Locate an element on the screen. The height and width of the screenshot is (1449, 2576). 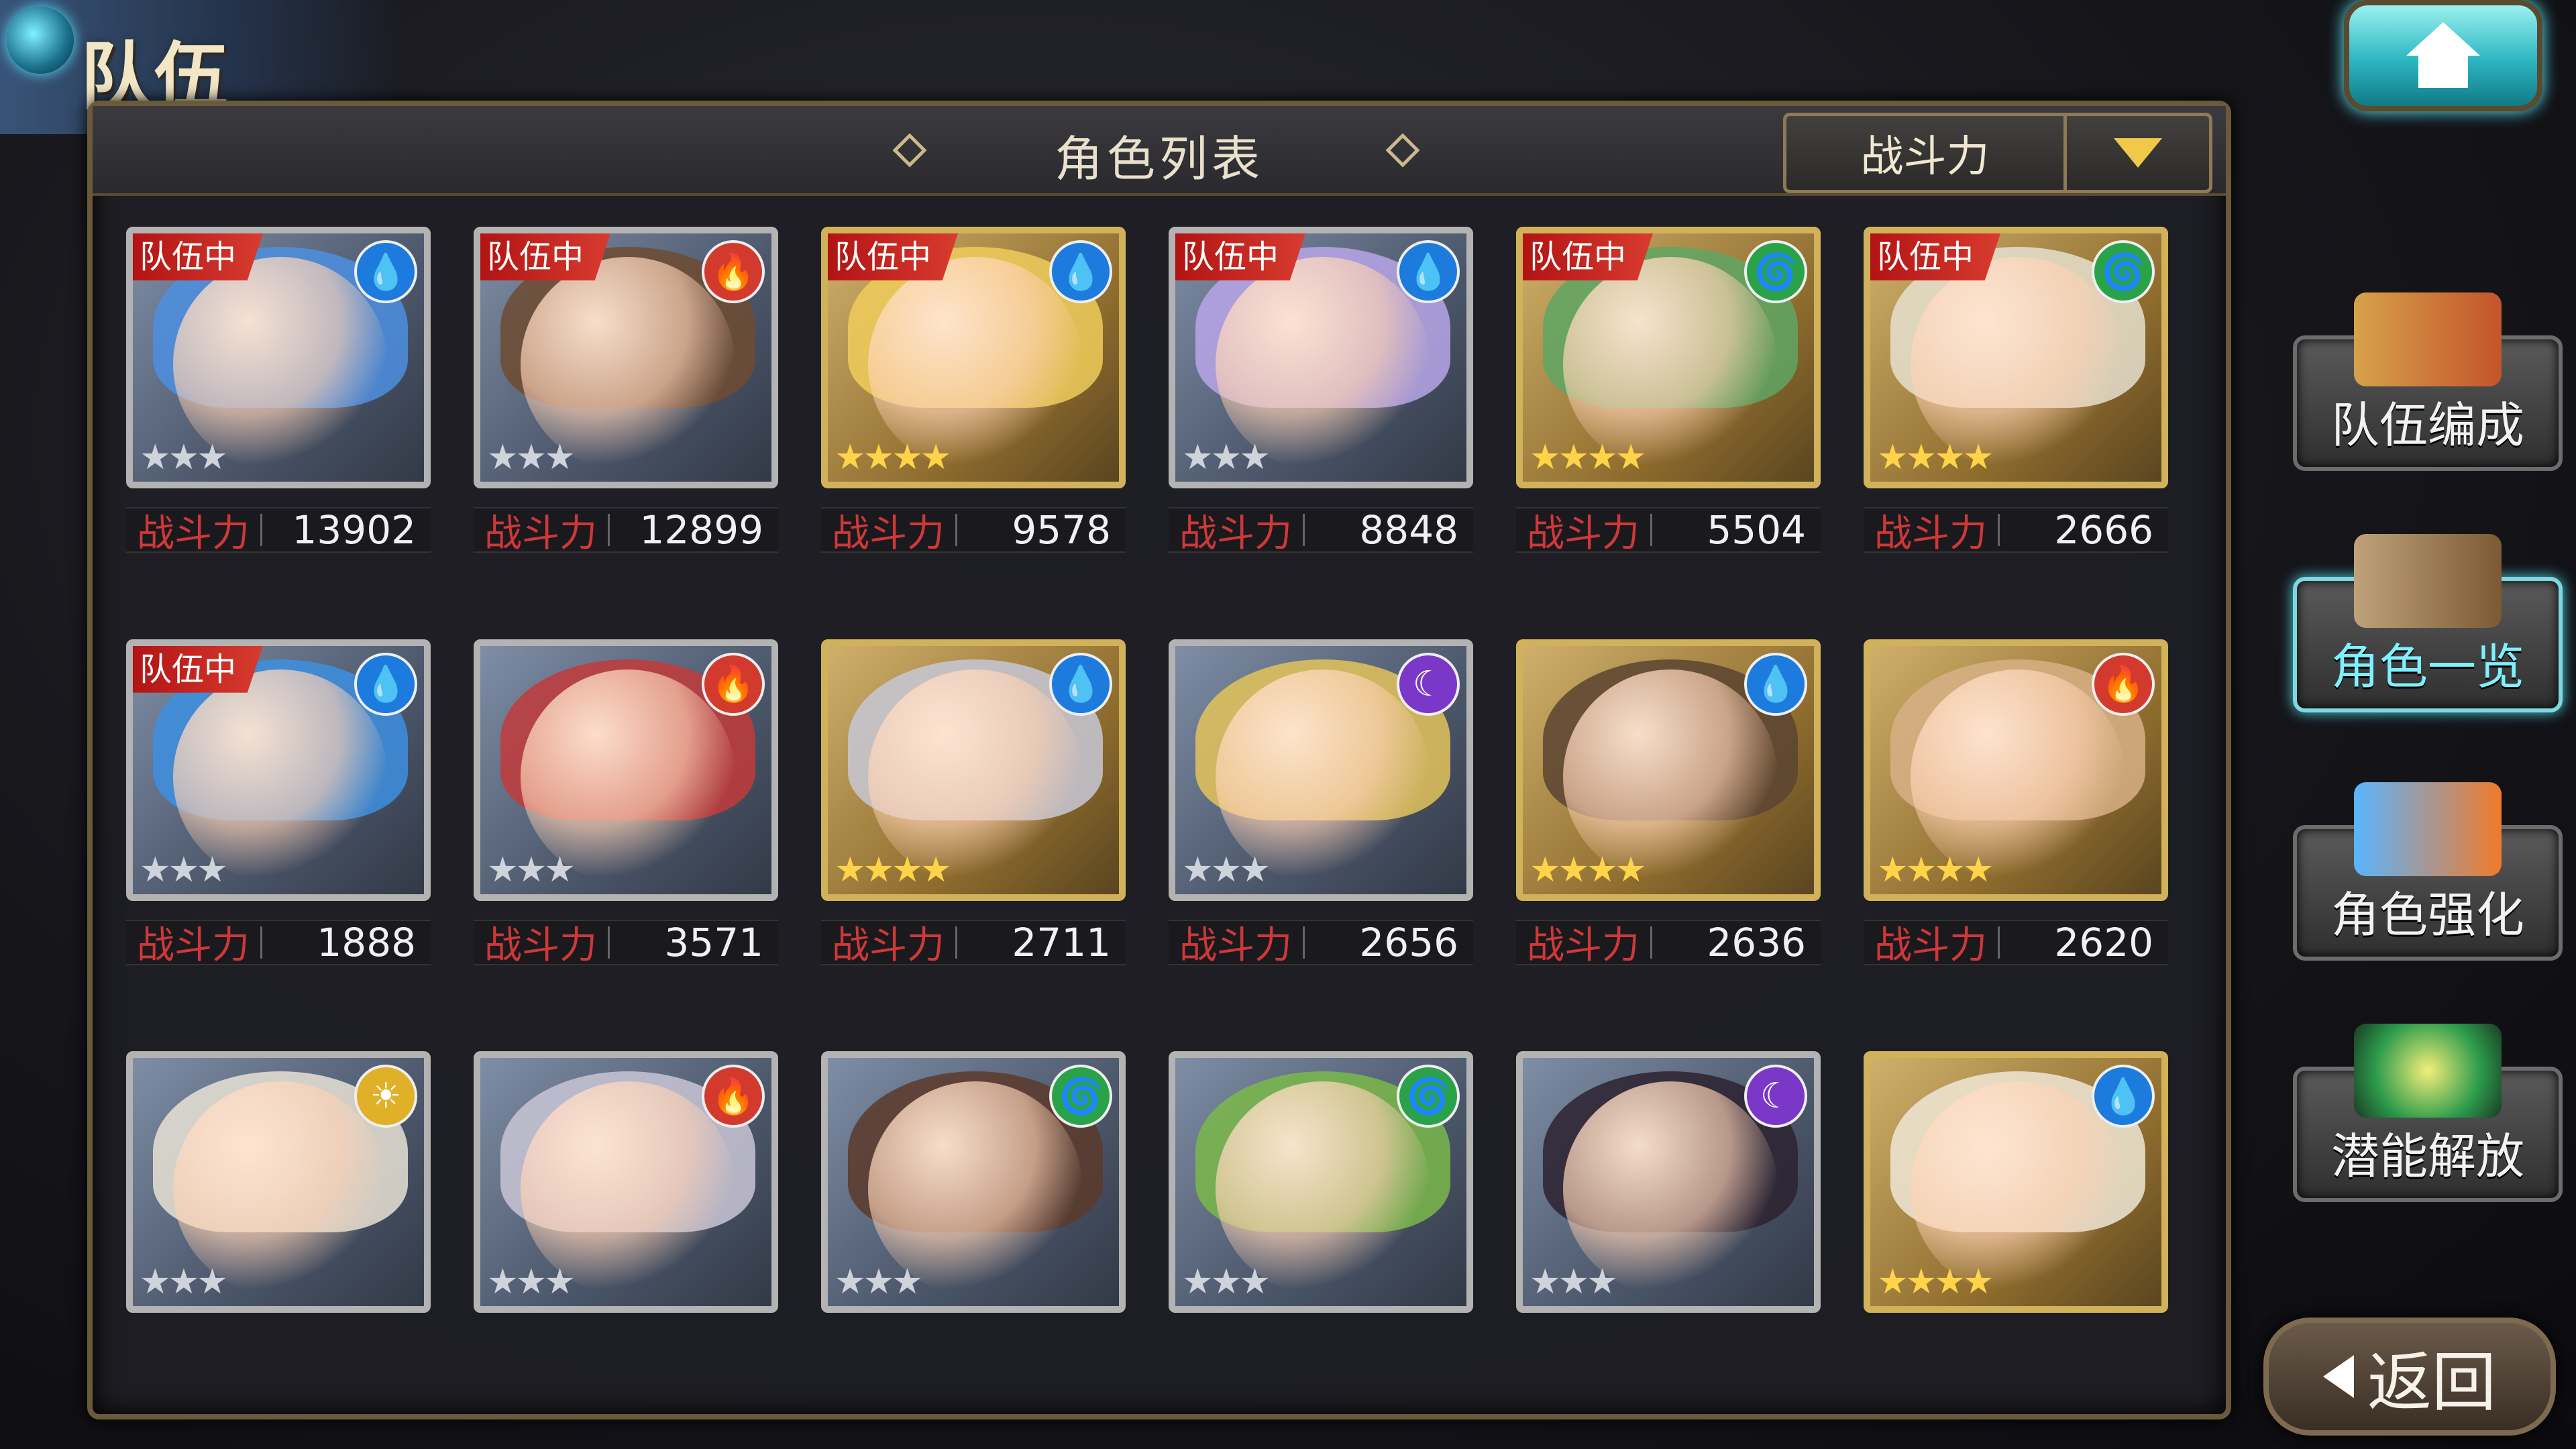
power-bar: 战斗力 2666 is located at coordinates (2016, 531).